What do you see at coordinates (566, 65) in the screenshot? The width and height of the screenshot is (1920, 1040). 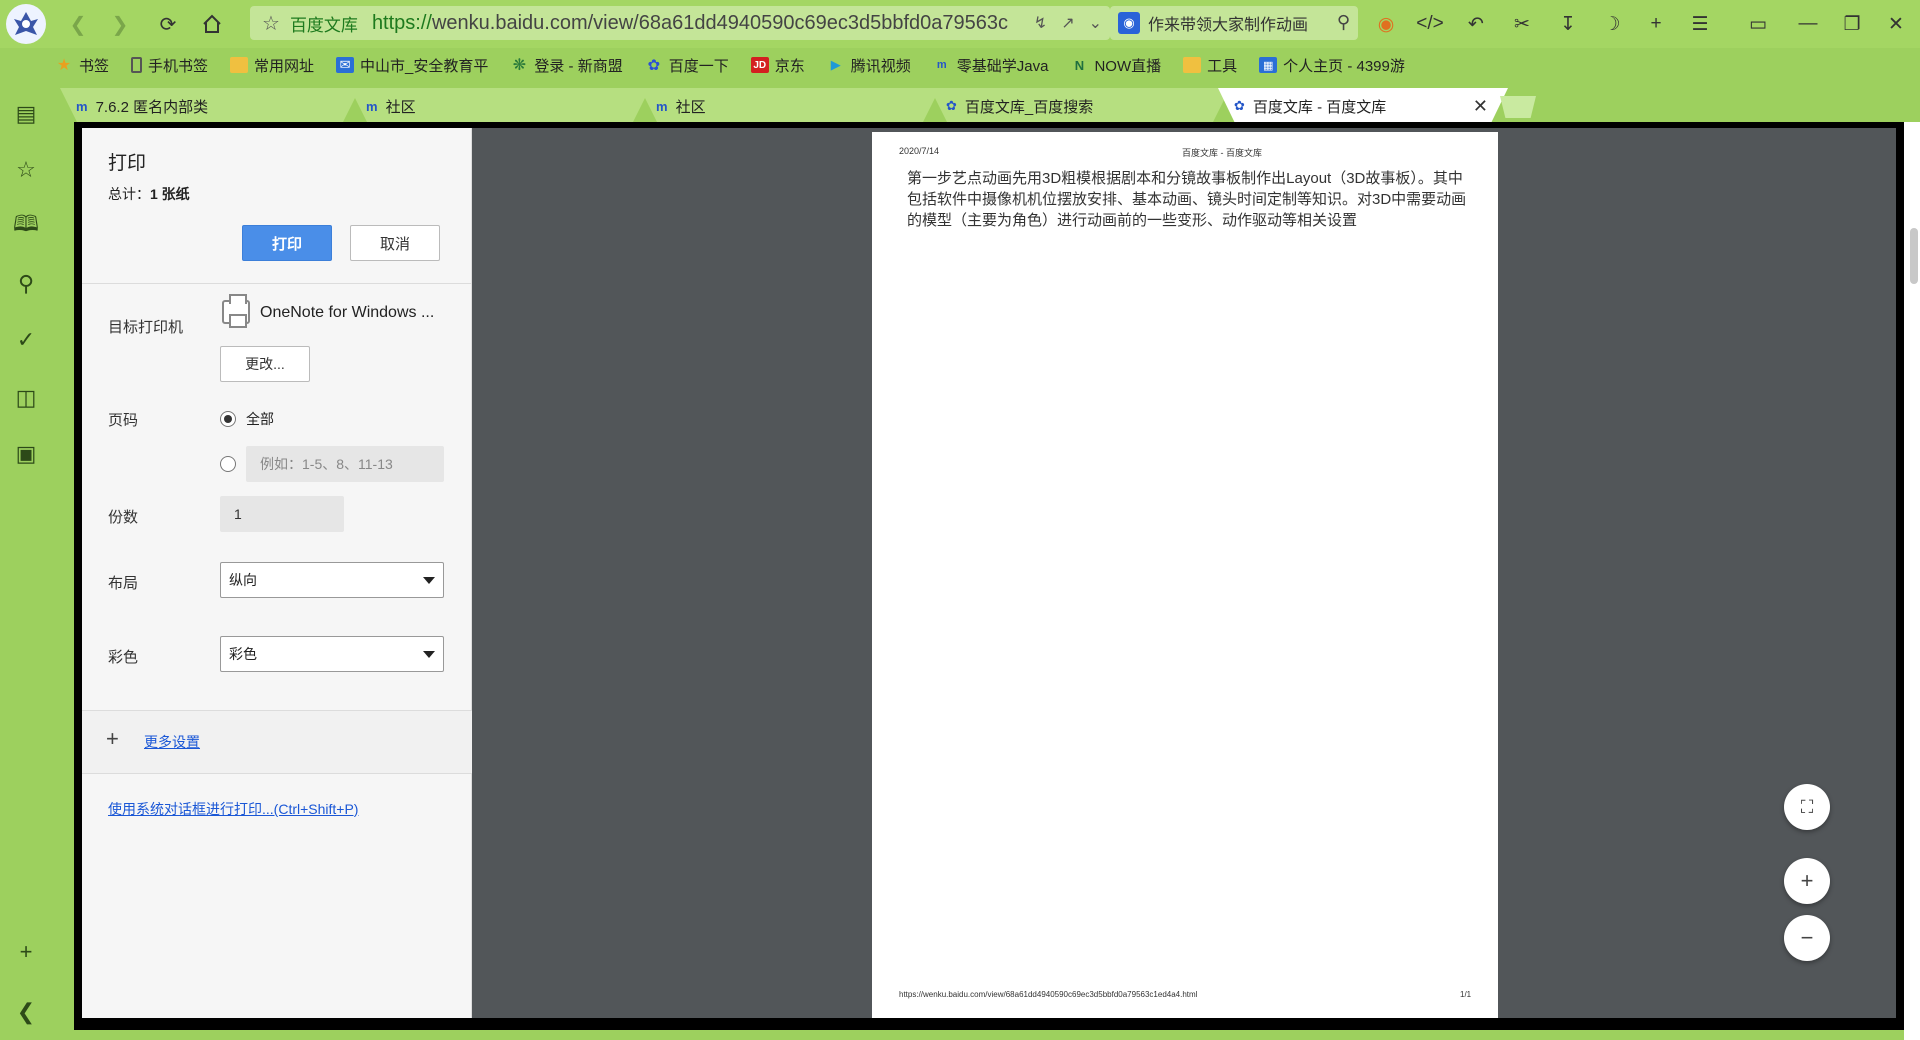 I see `bookmark-item: ❋ 登录 - 新商盟` at bounding box center [566, 65].